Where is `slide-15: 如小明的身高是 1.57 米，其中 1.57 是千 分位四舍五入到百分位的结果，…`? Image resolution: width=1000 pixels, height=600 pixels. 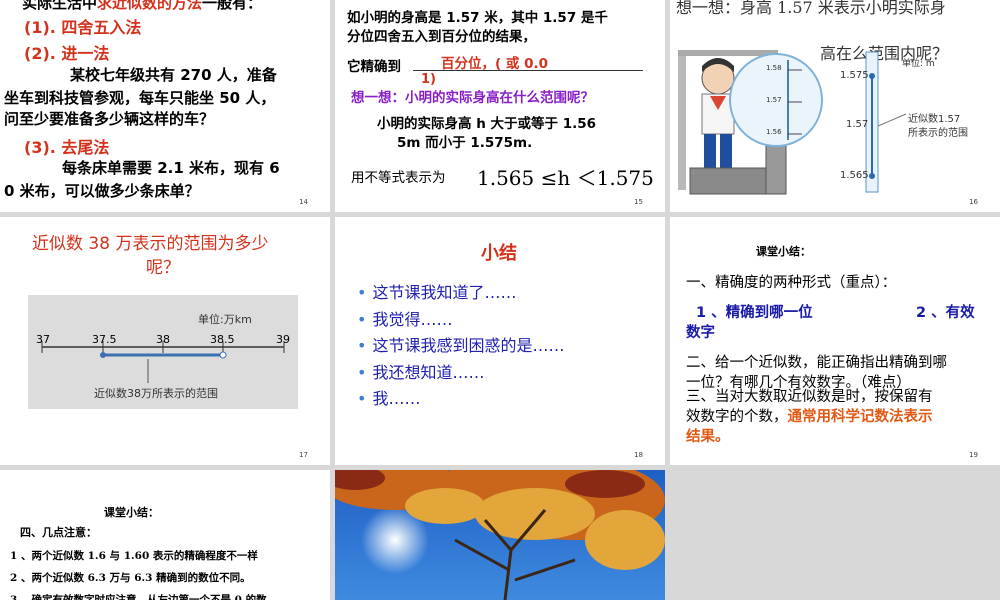 slide-15: 如小明的身高是 1.57 米，其中 1.57 是千 分位四舍五入到百分位的结果，… is located at coordinates (500, 106).